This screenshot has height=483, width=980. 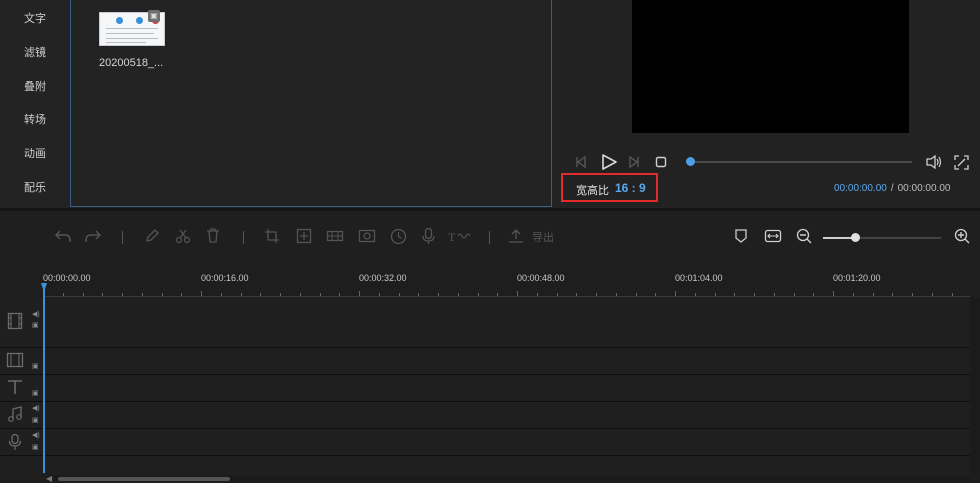 I want to click on total-time: 00:00:00.00, so click(x=924, y=188).